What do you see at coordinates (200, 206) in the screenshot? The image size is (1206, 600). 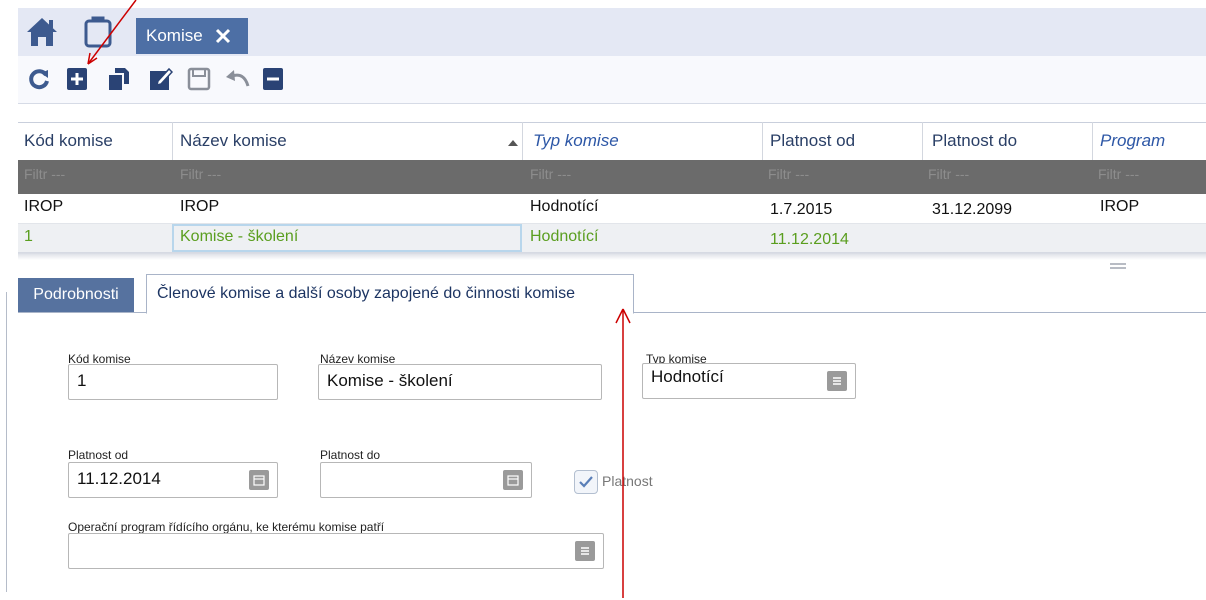 I see `cell-nazev: IROP` at bounding box center [200, 206].